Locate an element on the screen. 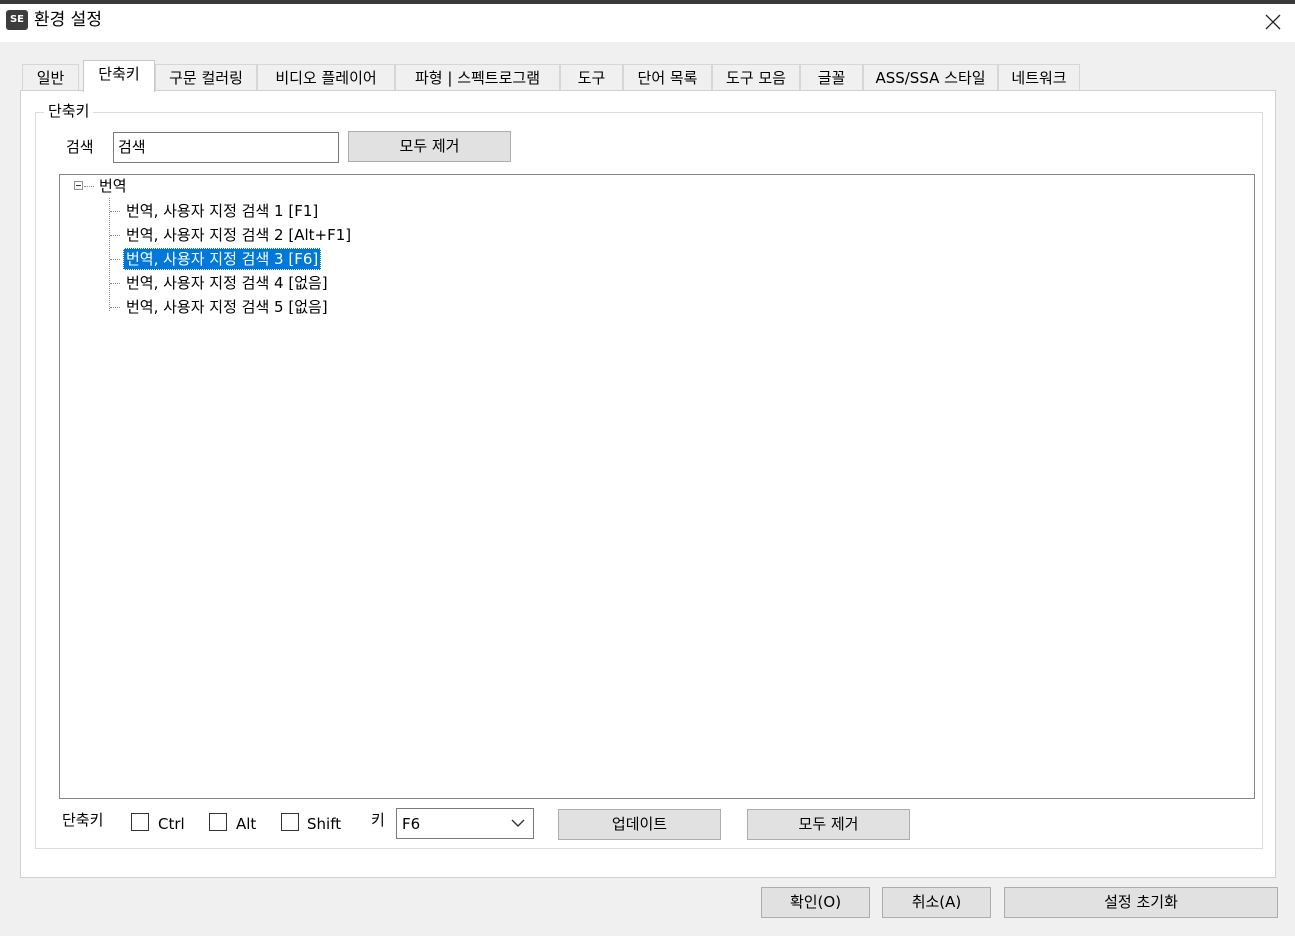 Image resolution: width=1295 pixels, height=936 pixels. search-input: 검색 is located at coordinates (226, 147).